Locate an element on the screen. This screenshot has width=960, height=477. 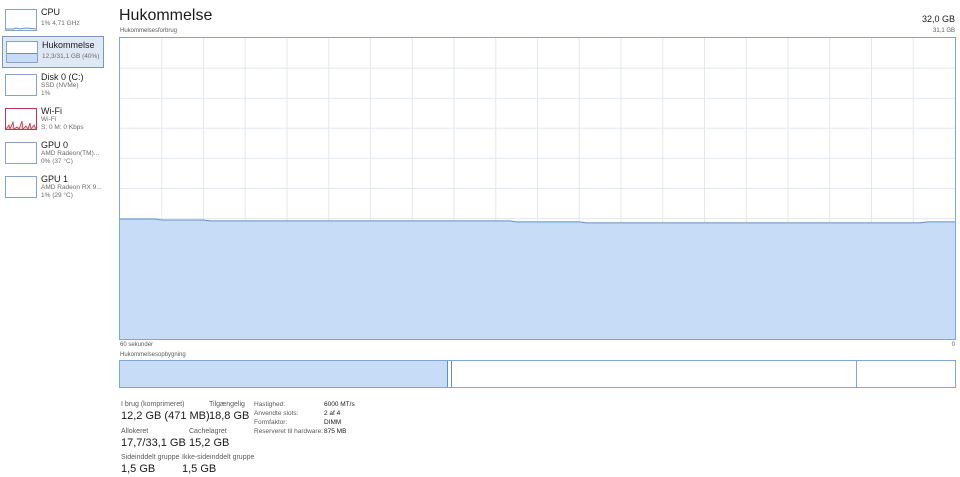
sidebar-item-label: CPU is located at coordinates (51, 12).